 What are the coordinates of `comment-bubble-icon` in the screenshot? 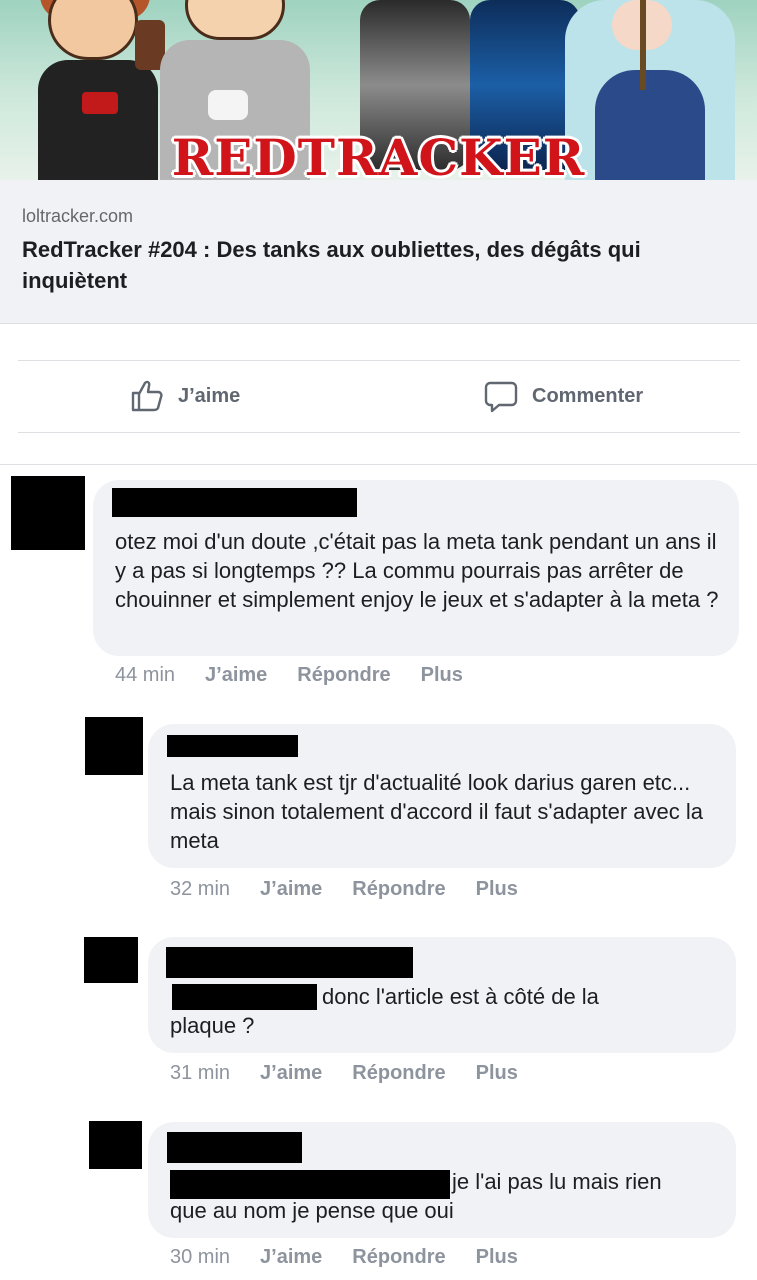 It's located at (501, 396).